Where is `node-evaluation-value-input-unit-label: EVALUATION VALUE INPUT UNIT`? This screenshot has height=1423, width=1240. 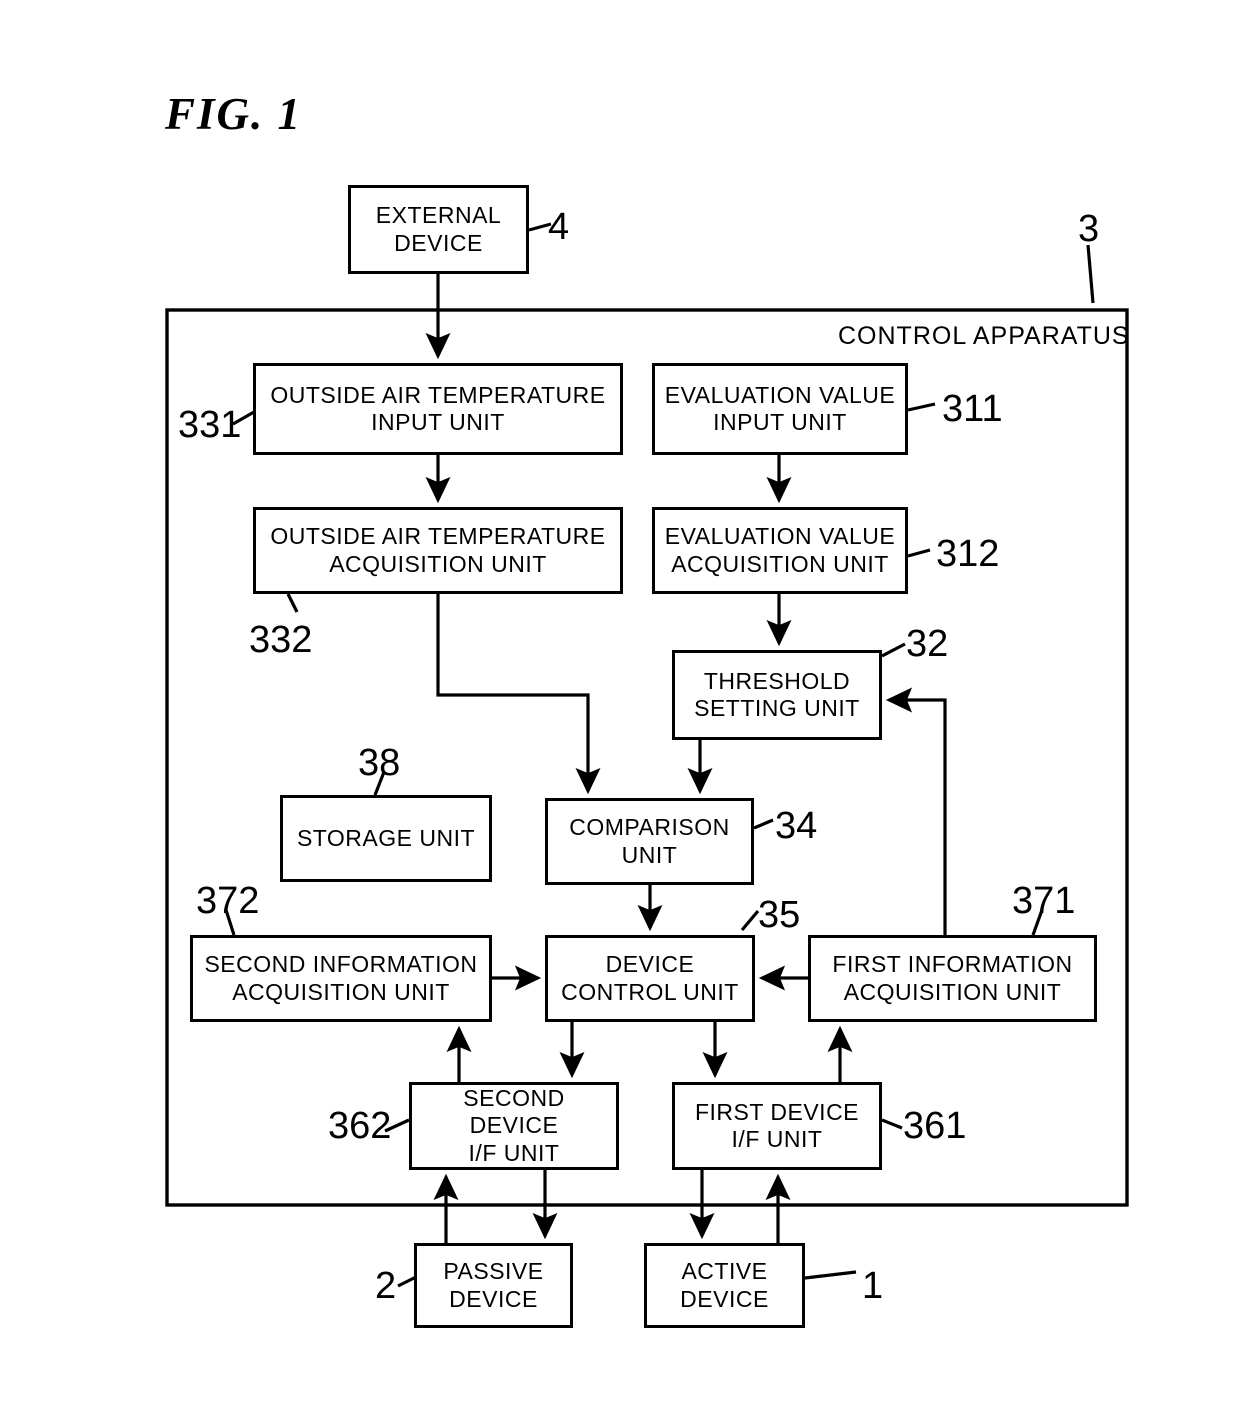 node-evaluation-value-input-unit-label: EVALUATION VALUE INPUT UNIT is located at coordinates (780, 408).